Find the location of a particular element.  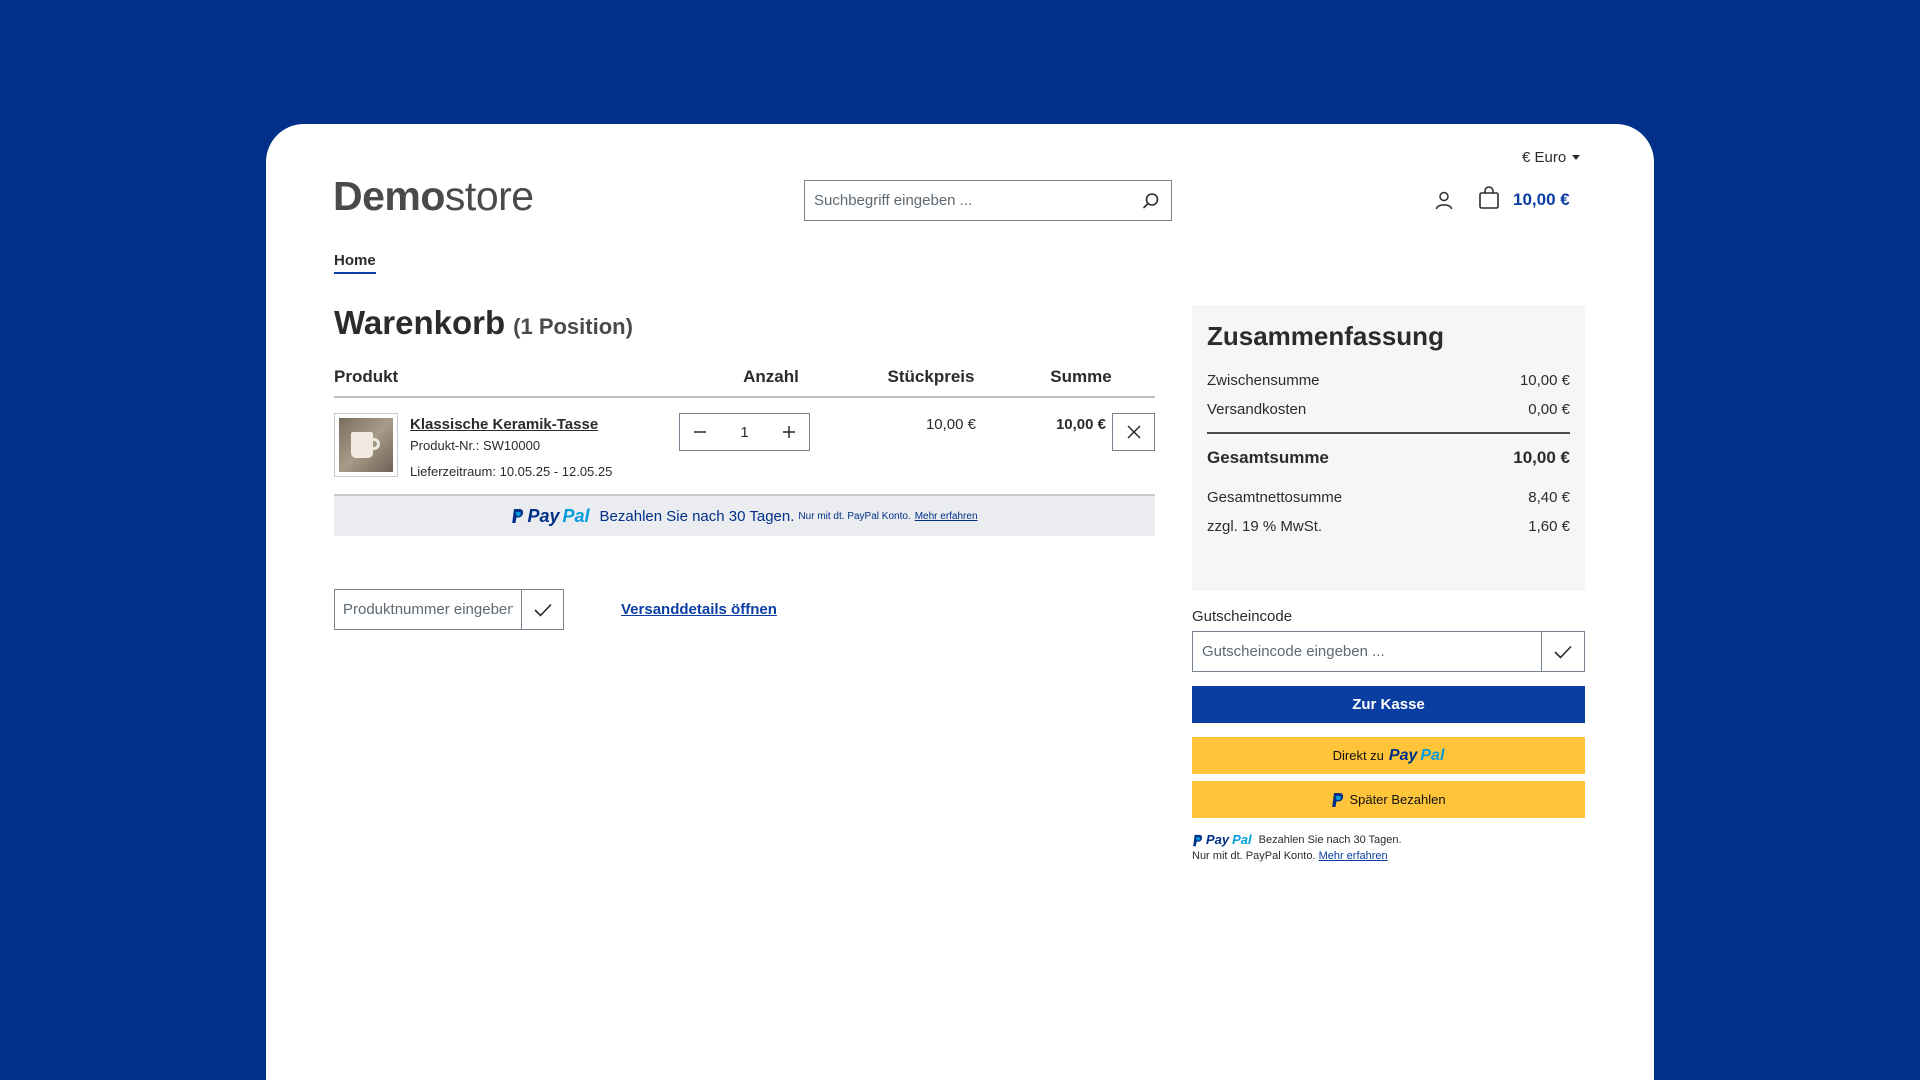

store-logo: Demostore is located at coordinates (433, 196).